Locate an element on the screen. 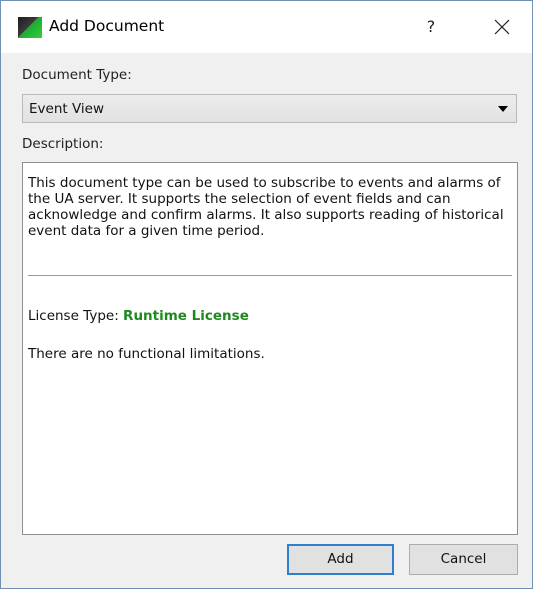 The image size is (533, 589). close-icon is located at coordinates (502, 27).